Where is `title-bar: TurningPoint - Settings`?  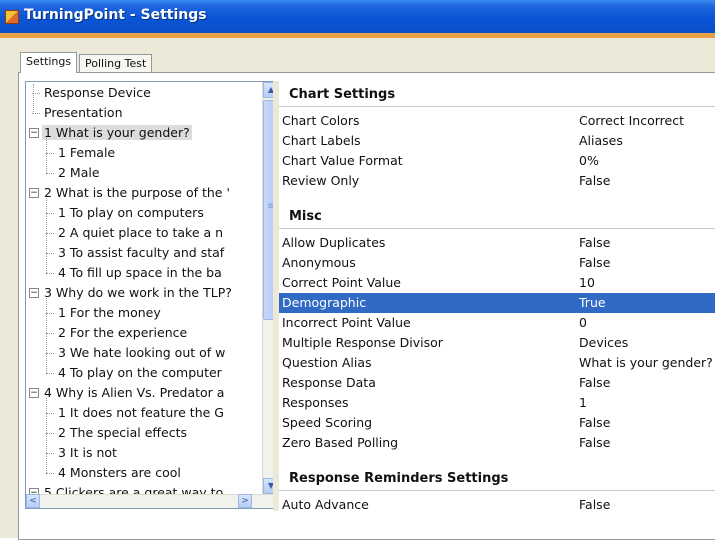
title-bar: TurningPoint - Settings is located at coordinates (357, 16).